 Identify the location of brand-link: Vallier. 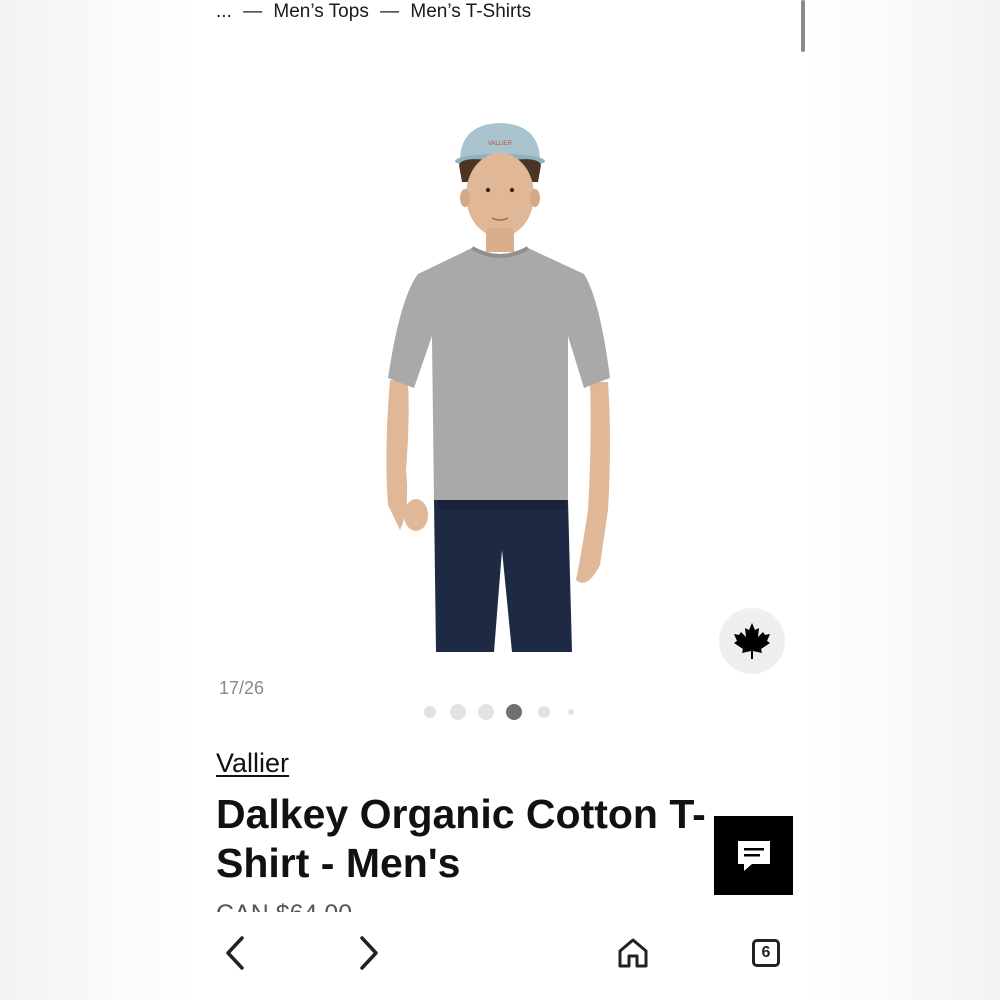
(252, 763).